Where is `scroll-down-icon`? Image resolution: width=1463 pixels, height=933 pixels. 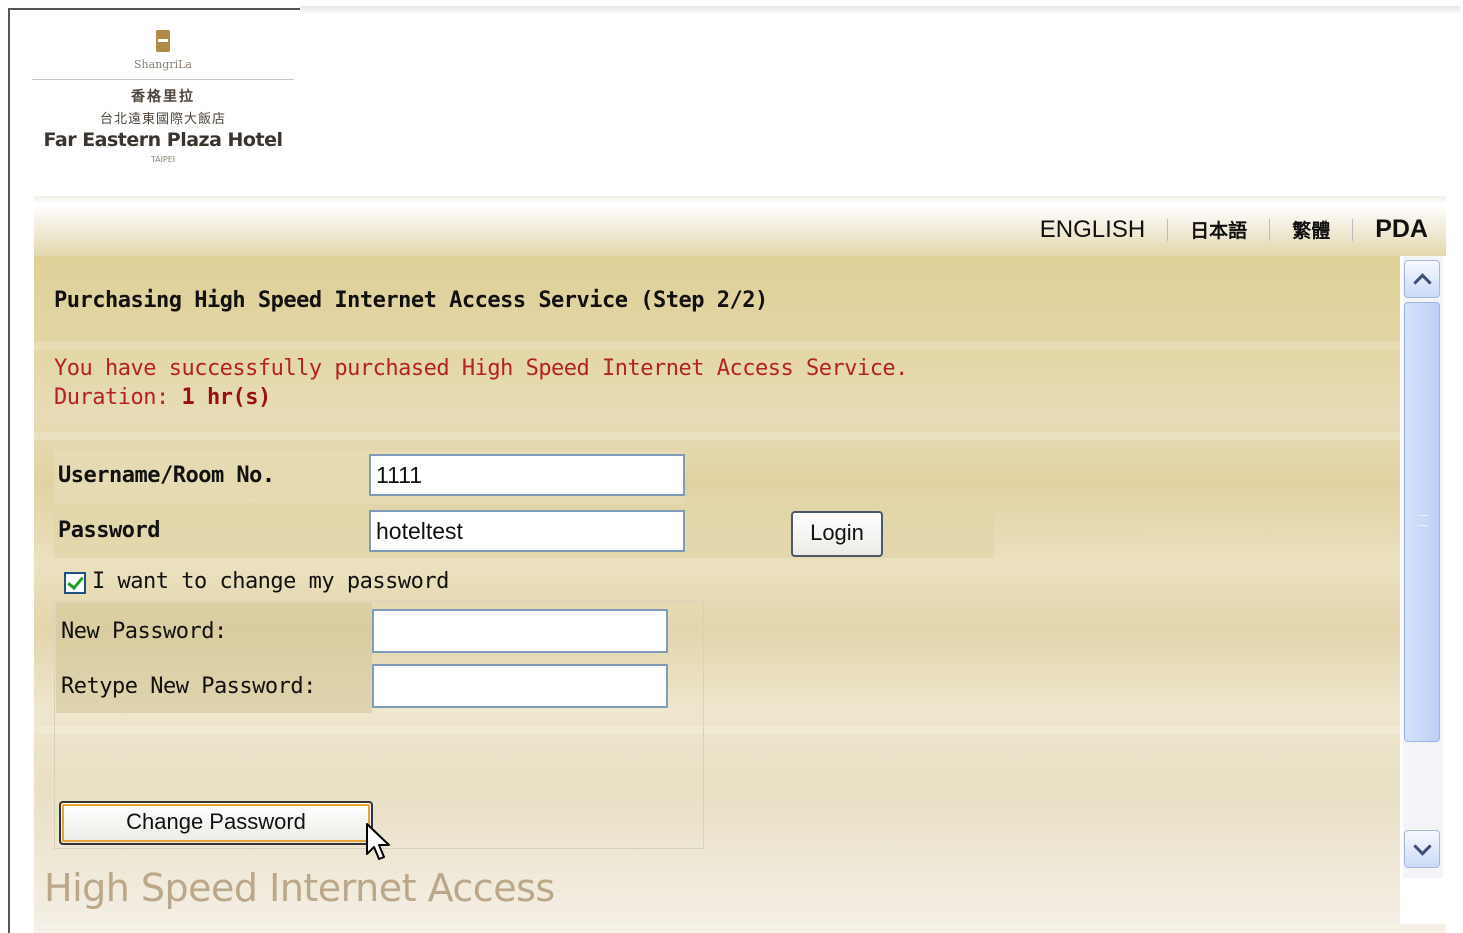 scroll-down-icon is located at coordinates (1422, 846).